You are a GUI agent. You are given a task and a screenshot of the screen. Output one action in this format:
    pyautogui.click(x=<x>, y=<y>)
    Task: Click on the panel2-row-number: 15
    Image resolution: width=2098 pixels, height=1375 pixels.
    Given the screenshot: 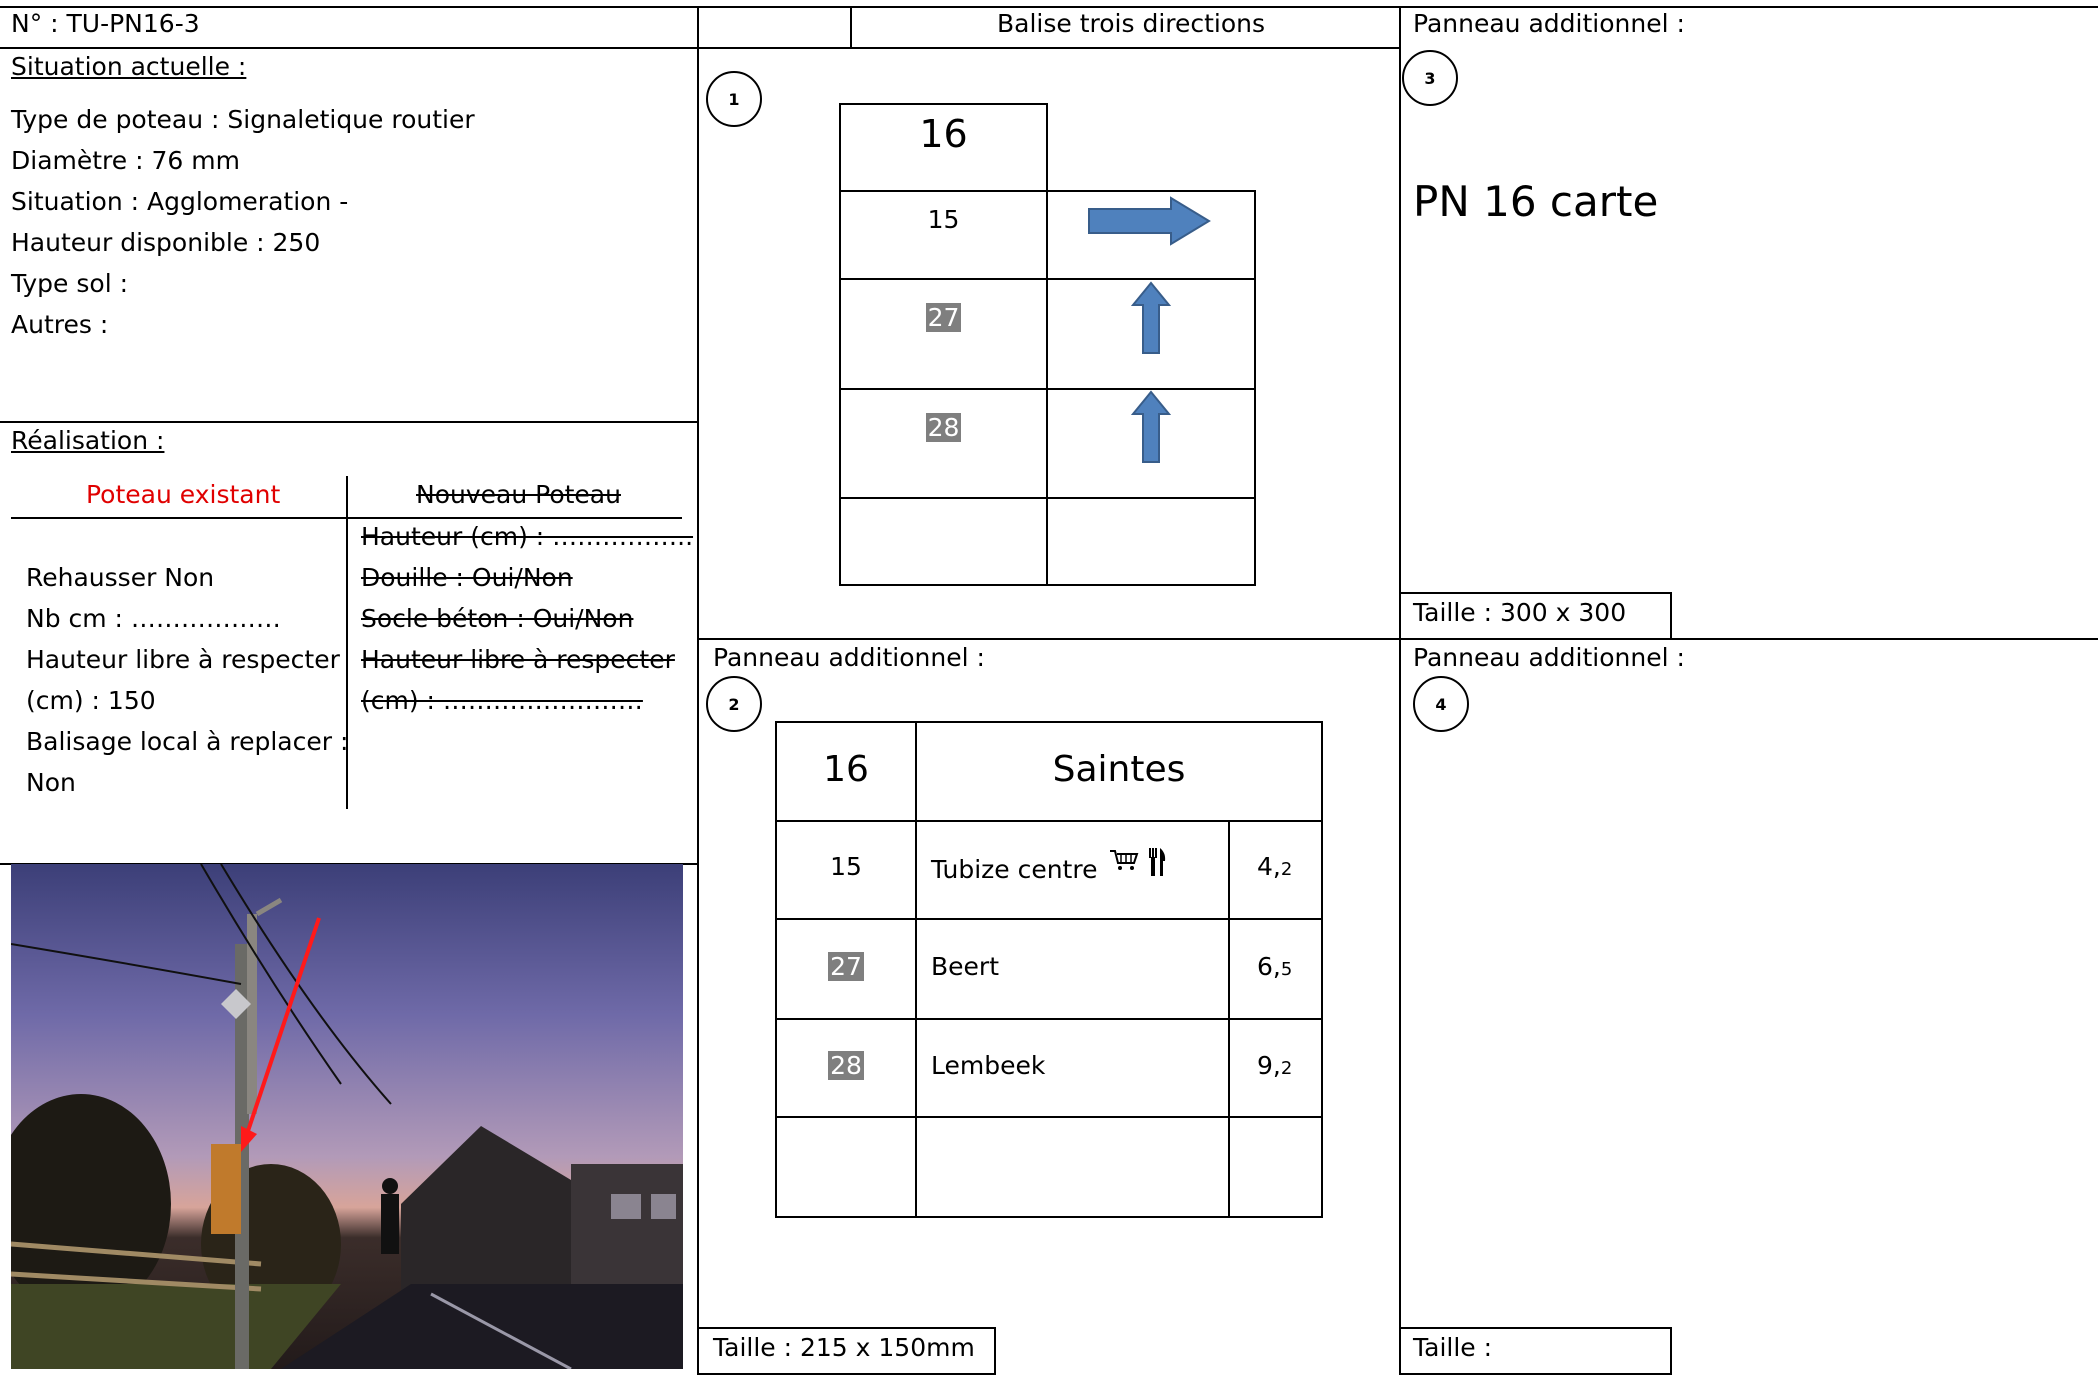 What is the action you would take?
    pyautogui.click(x=846, y=866)
    